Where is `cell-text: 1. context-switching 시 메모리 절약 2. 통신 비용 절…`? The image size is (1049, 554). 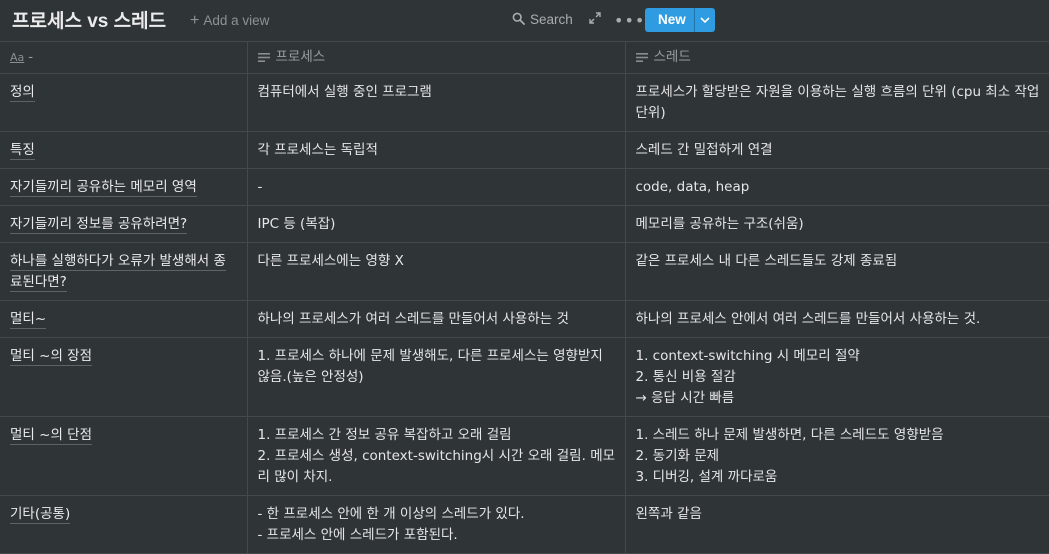 cell-text: 1. context-switching 시 메모리 절약 2. 통신 비용 절… is located at coordinates (747, 377).